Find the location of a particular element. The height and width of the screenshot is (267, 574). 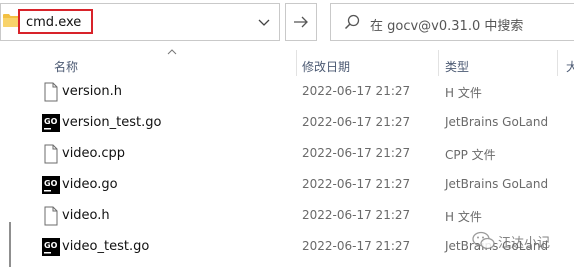

go-forward-button is located at coordinates (301, 22).